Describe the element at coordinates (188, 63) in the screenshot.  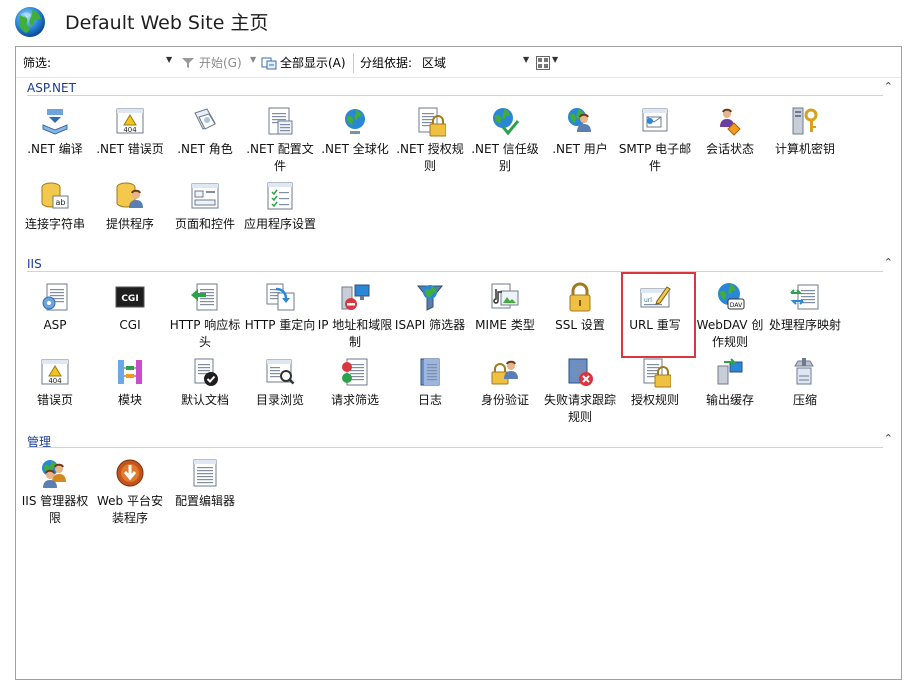
I see `funnel-icon` at that location.